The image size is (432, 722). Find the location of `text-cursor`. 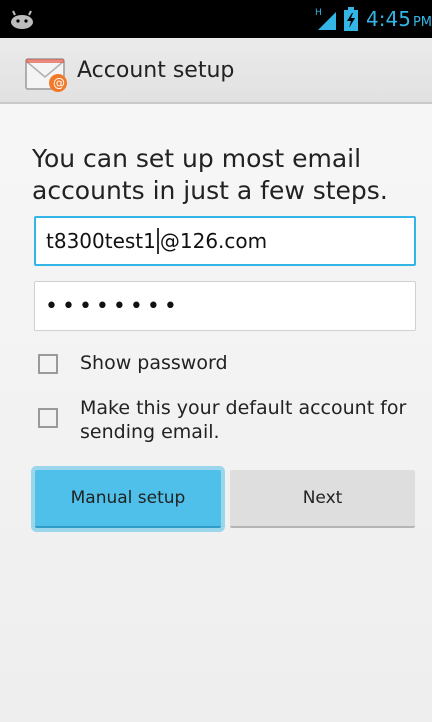

text-cursor is located at coordinates (157, 241).